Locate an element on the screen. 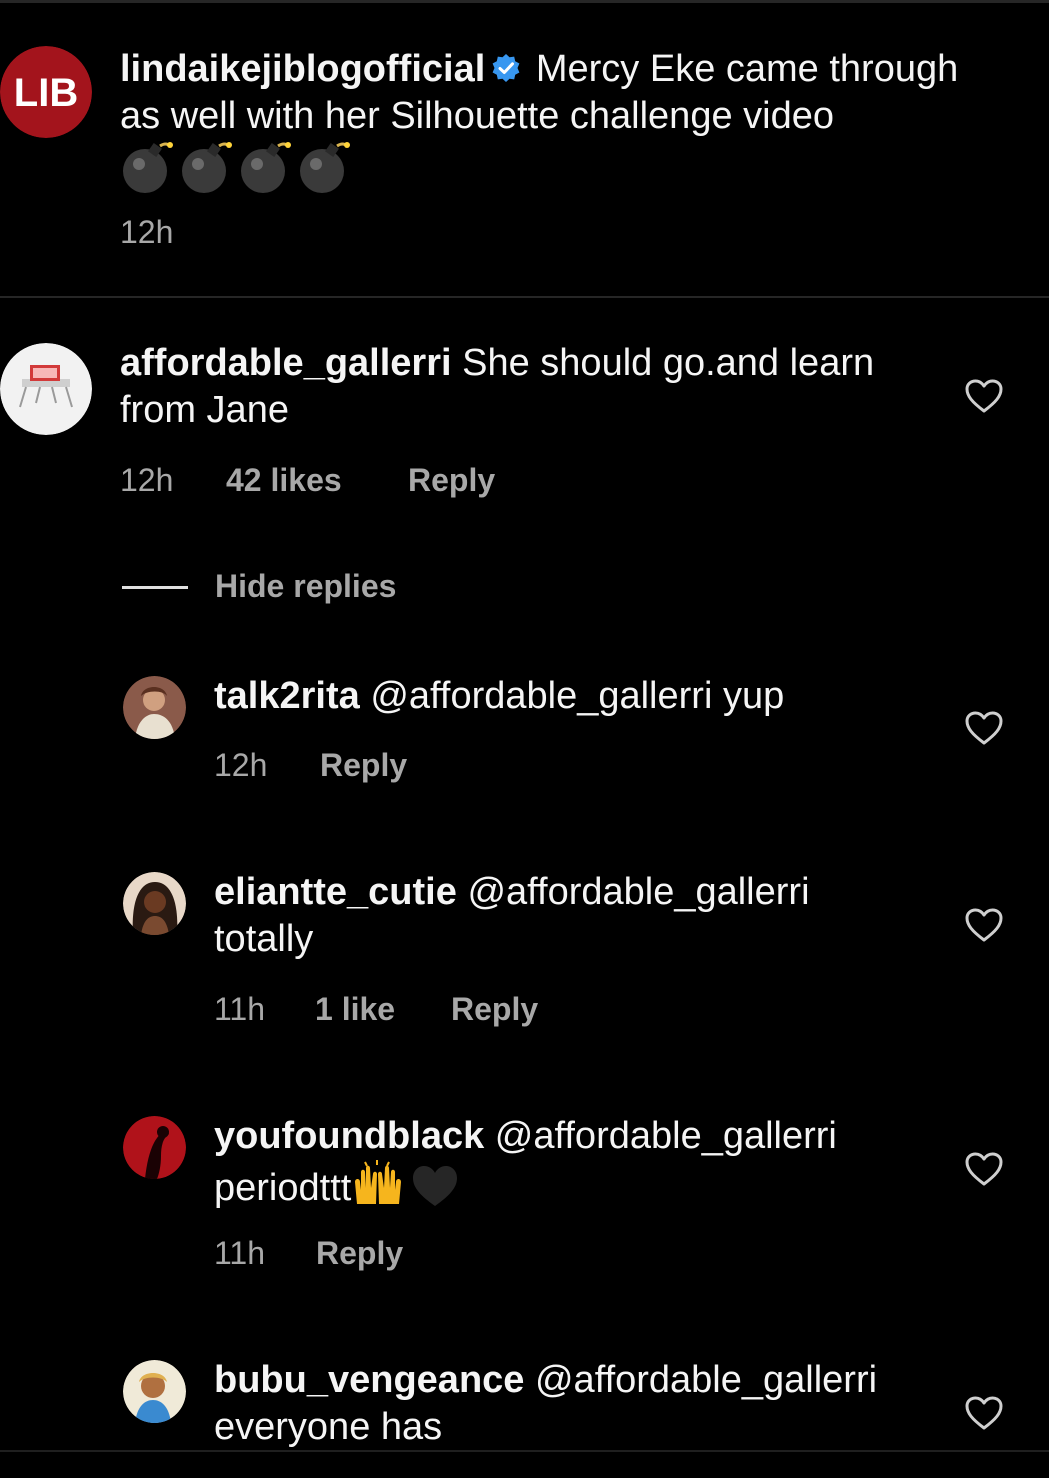 The height and width of the screenshot is (1478, 1049). reply-2-meta: 11h 1 like Reply is located at coordinates (376, 1009).